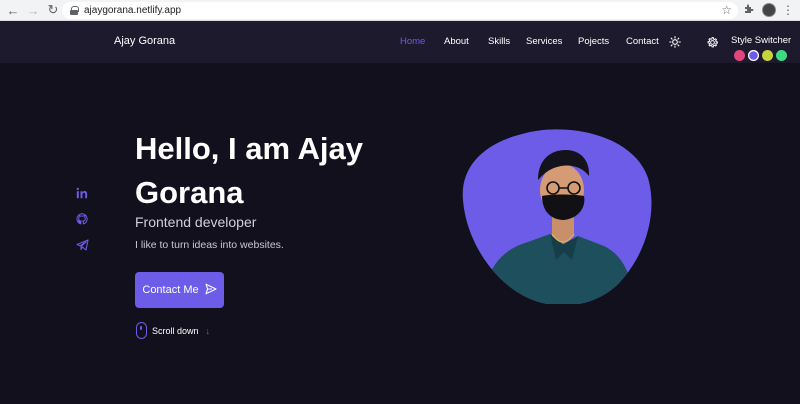  Describe the element at coordinates (170, 290) in the screenshot. I see `contact-button-label: Contact Me` at that location.